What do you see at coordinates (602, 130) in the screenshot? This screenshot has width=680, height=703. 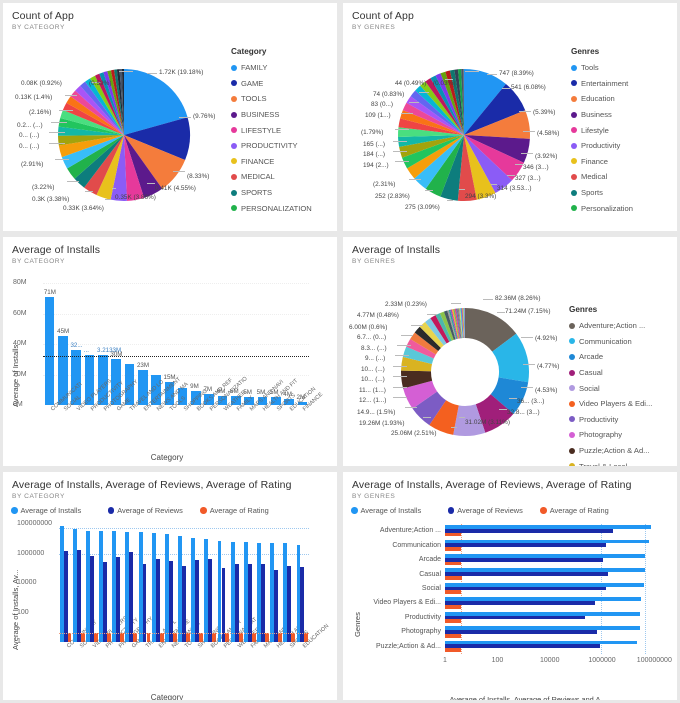 I see `legend-item: Lifestyle` at bounding box center [602, 130].